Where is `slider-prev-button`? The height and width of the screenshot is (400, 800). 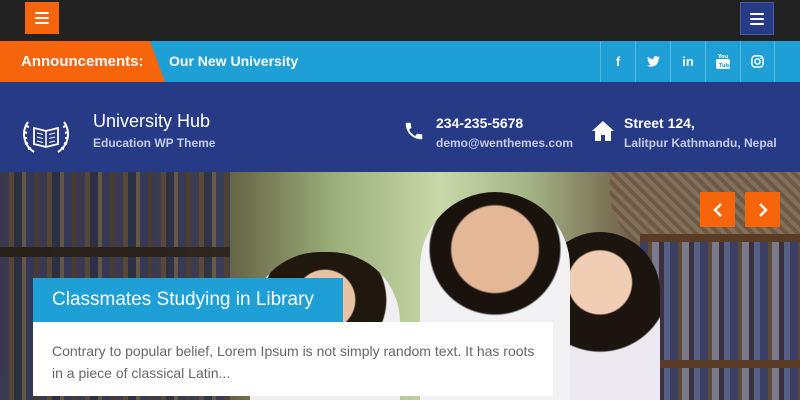
slider-prev-button is located at coordinates (717, 209).